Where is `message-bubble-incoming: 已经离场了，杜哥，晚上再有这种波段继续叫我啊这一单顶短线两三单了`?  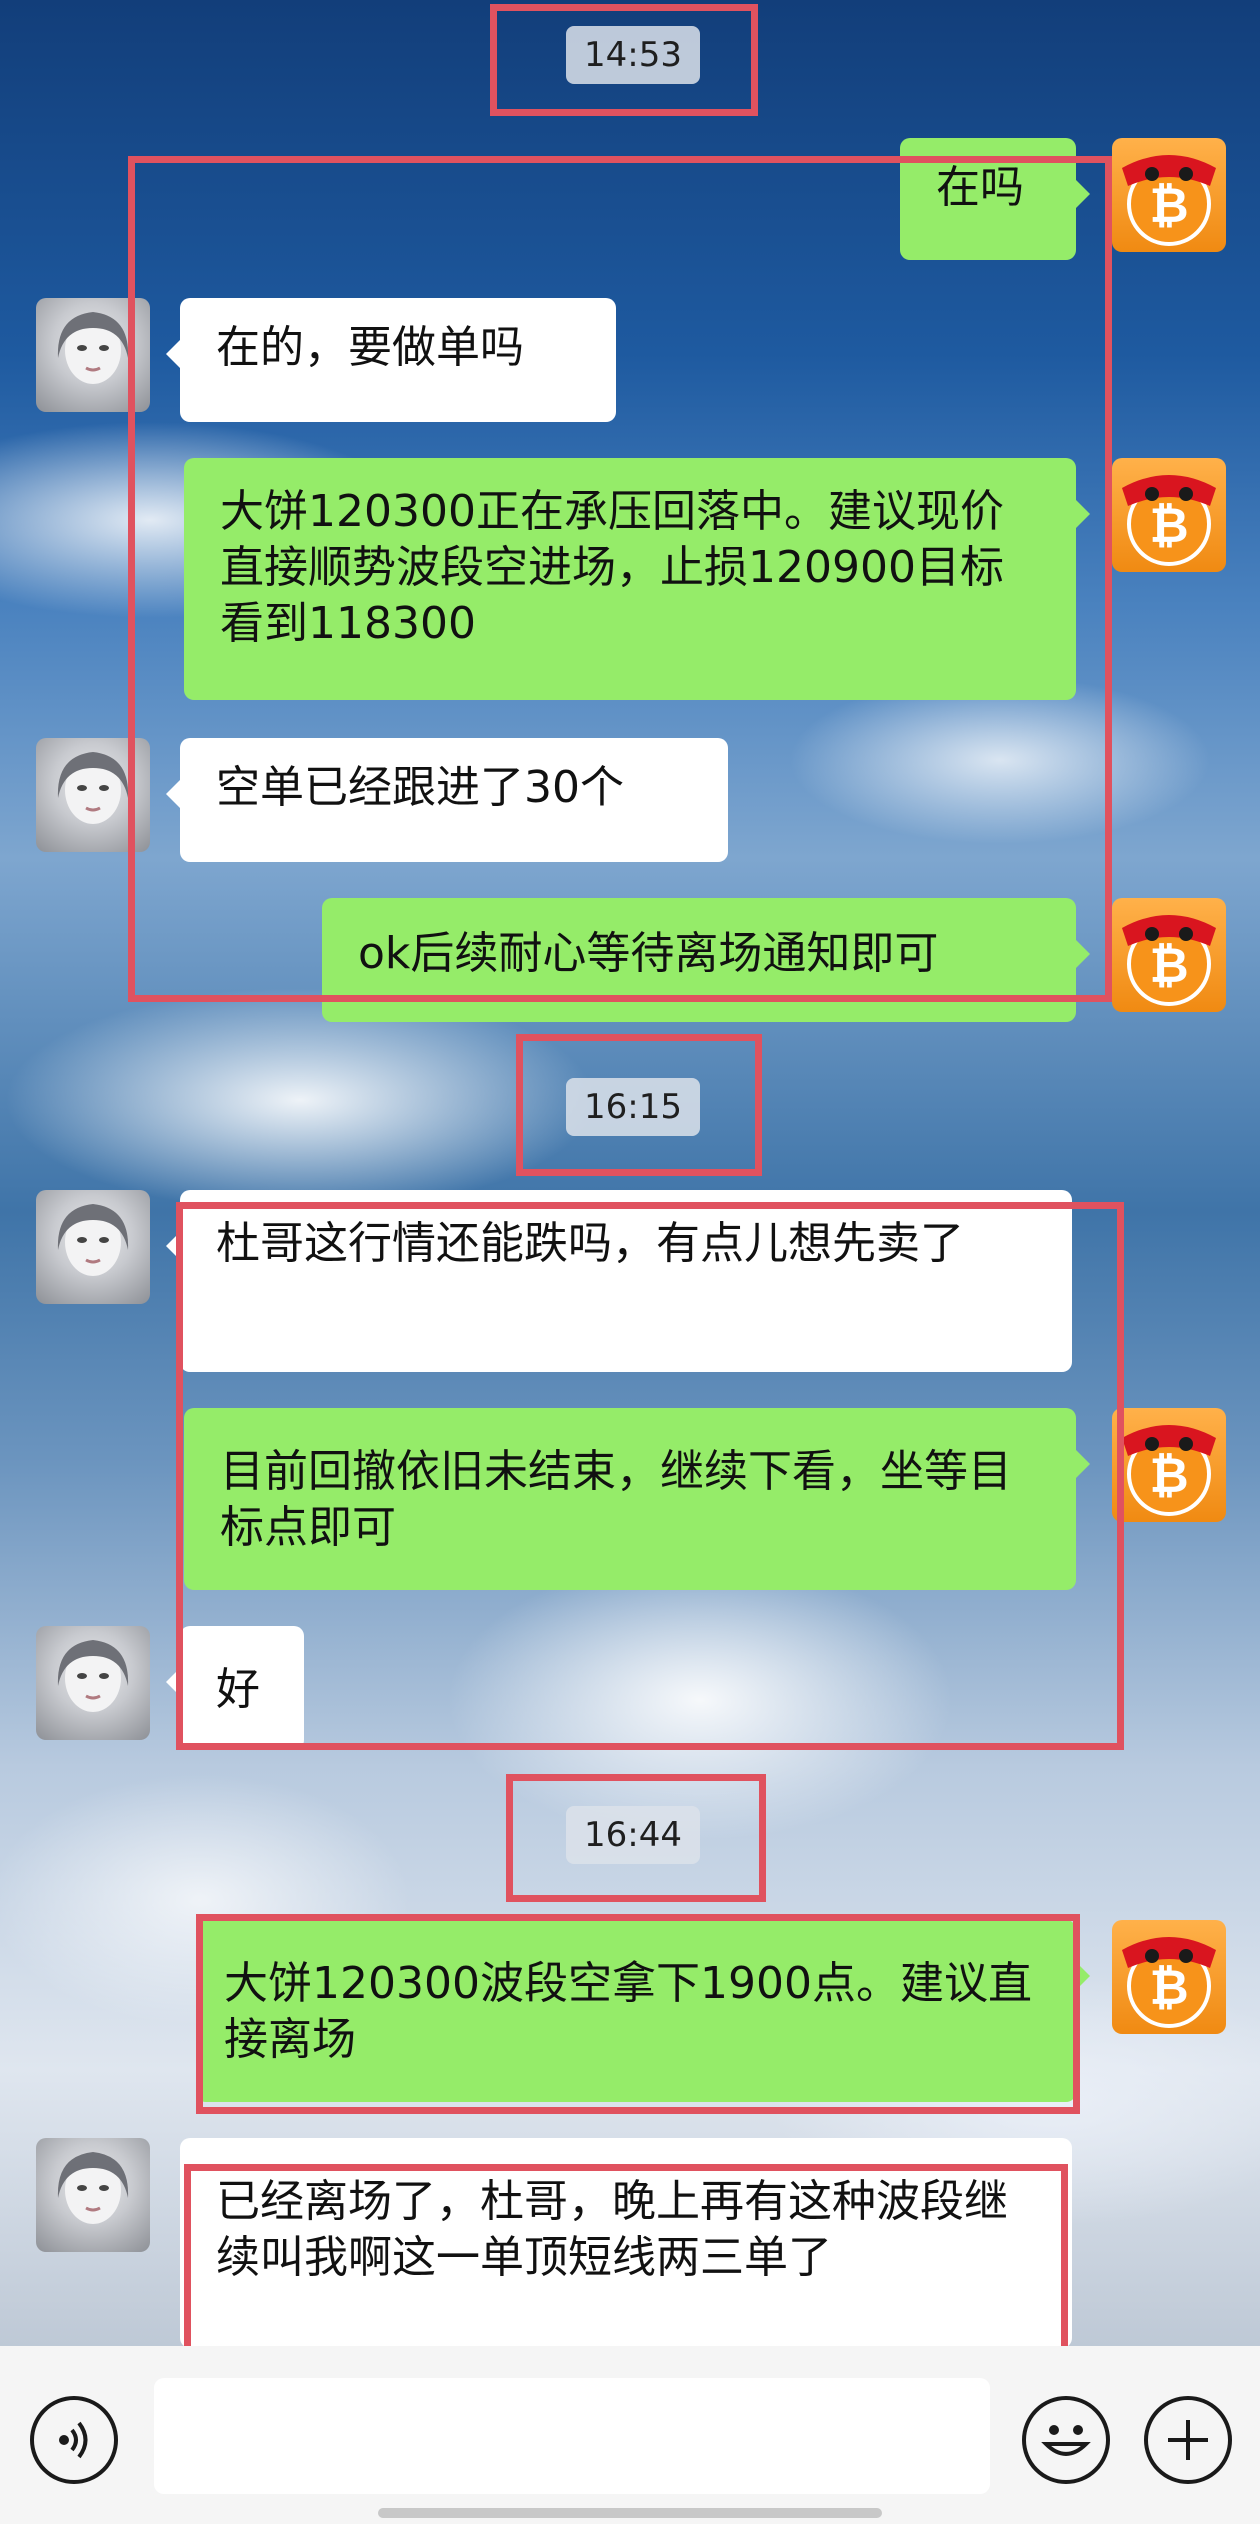
message-bubble-incoming: 已经离场了，杜哥，晚上再有这种波段继续叫我啊这一单顶短线两三单了 is located at coordinates (626, 2243).